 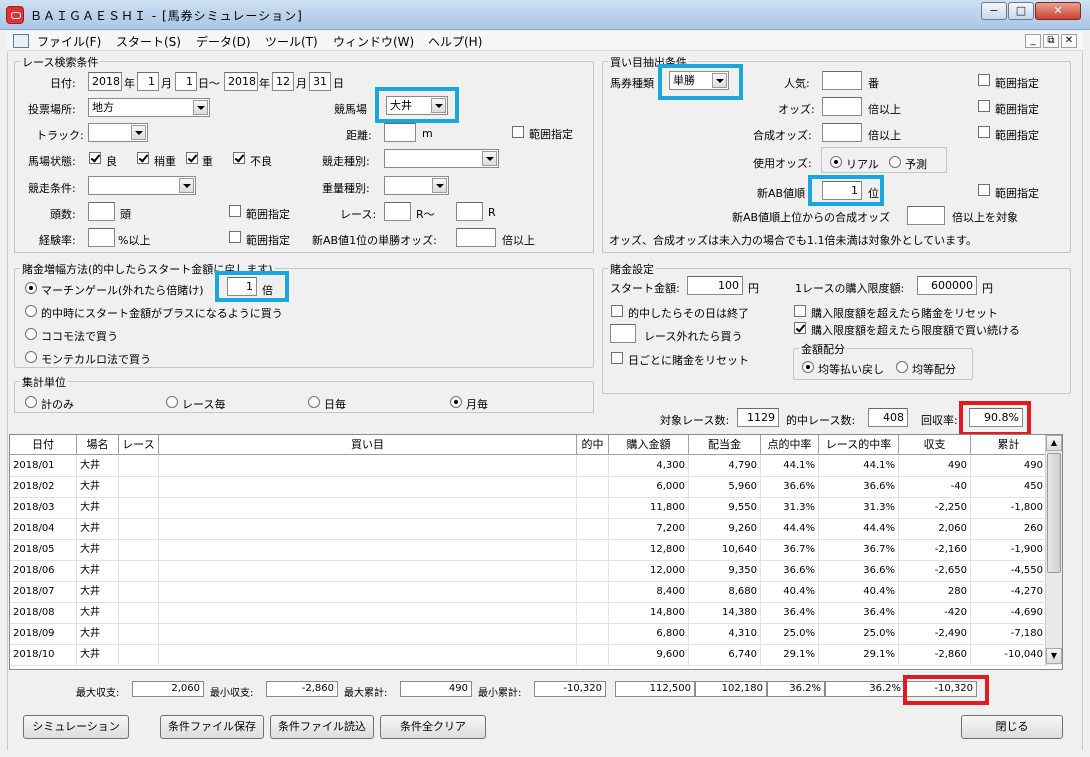 What do you see at coordinates (649, 445) in the screenshot?
I see `col-purchase-header: 購入金額` at bounding box center [649, 445].